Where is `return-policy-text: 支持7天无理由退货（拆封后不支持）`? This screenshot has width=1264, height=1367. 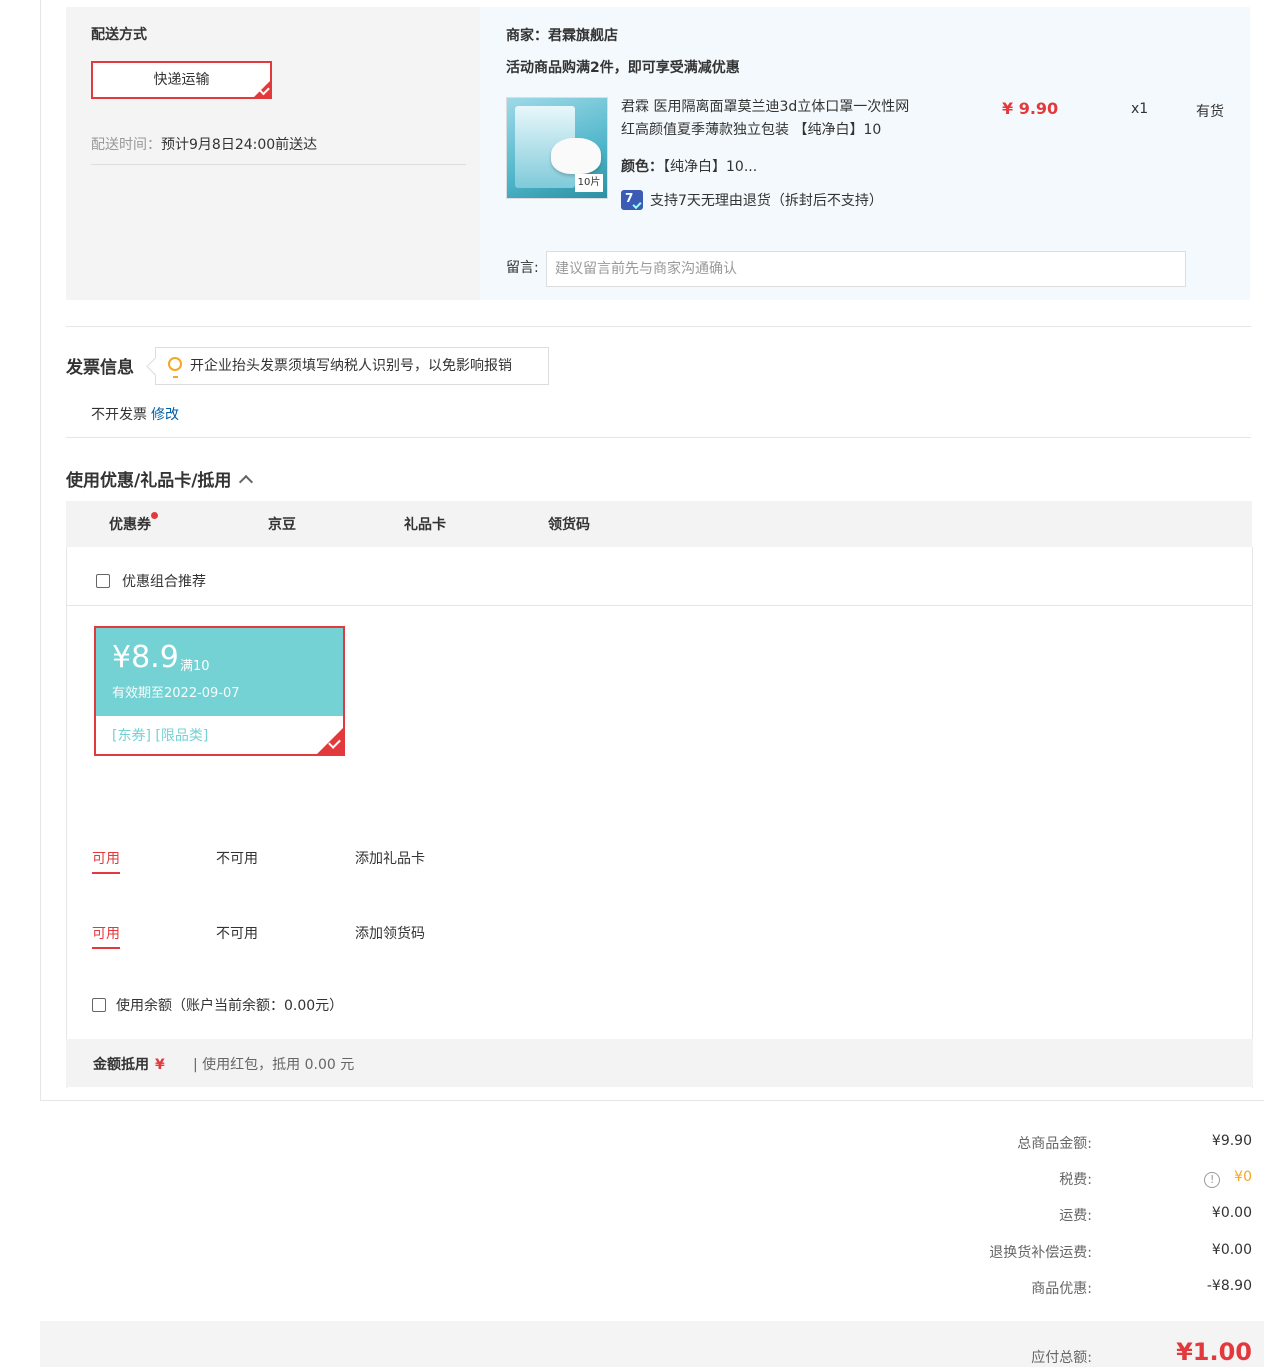
return-policy-text: 支持7天无理由退货（拆封后不支持） is located at coordinates (766, 201).